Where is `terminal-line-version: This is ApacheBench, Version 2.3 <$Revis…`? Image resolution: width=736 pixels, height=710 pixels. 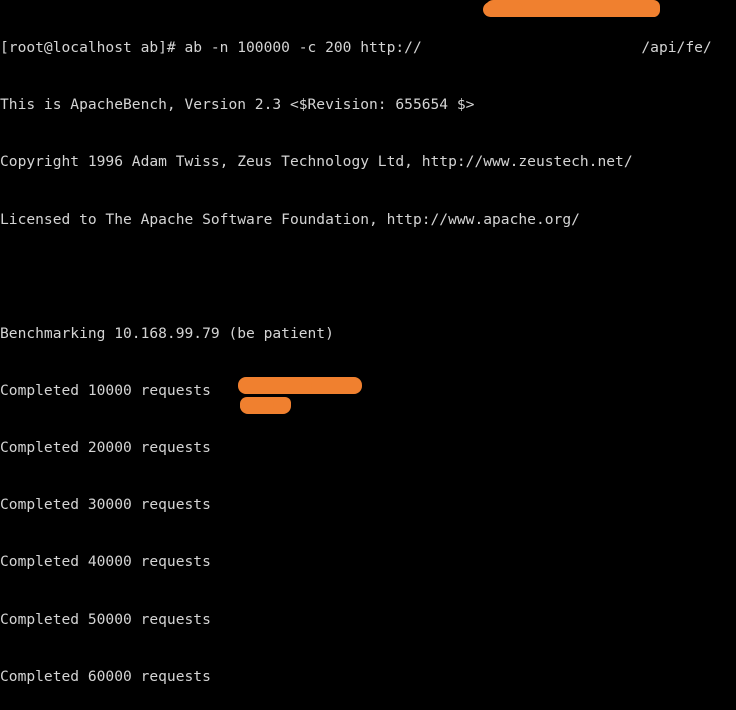
terminal-line-version: This is ApacheBench, Version 2.3 <$Revis… is located at coordinates (237, 105).